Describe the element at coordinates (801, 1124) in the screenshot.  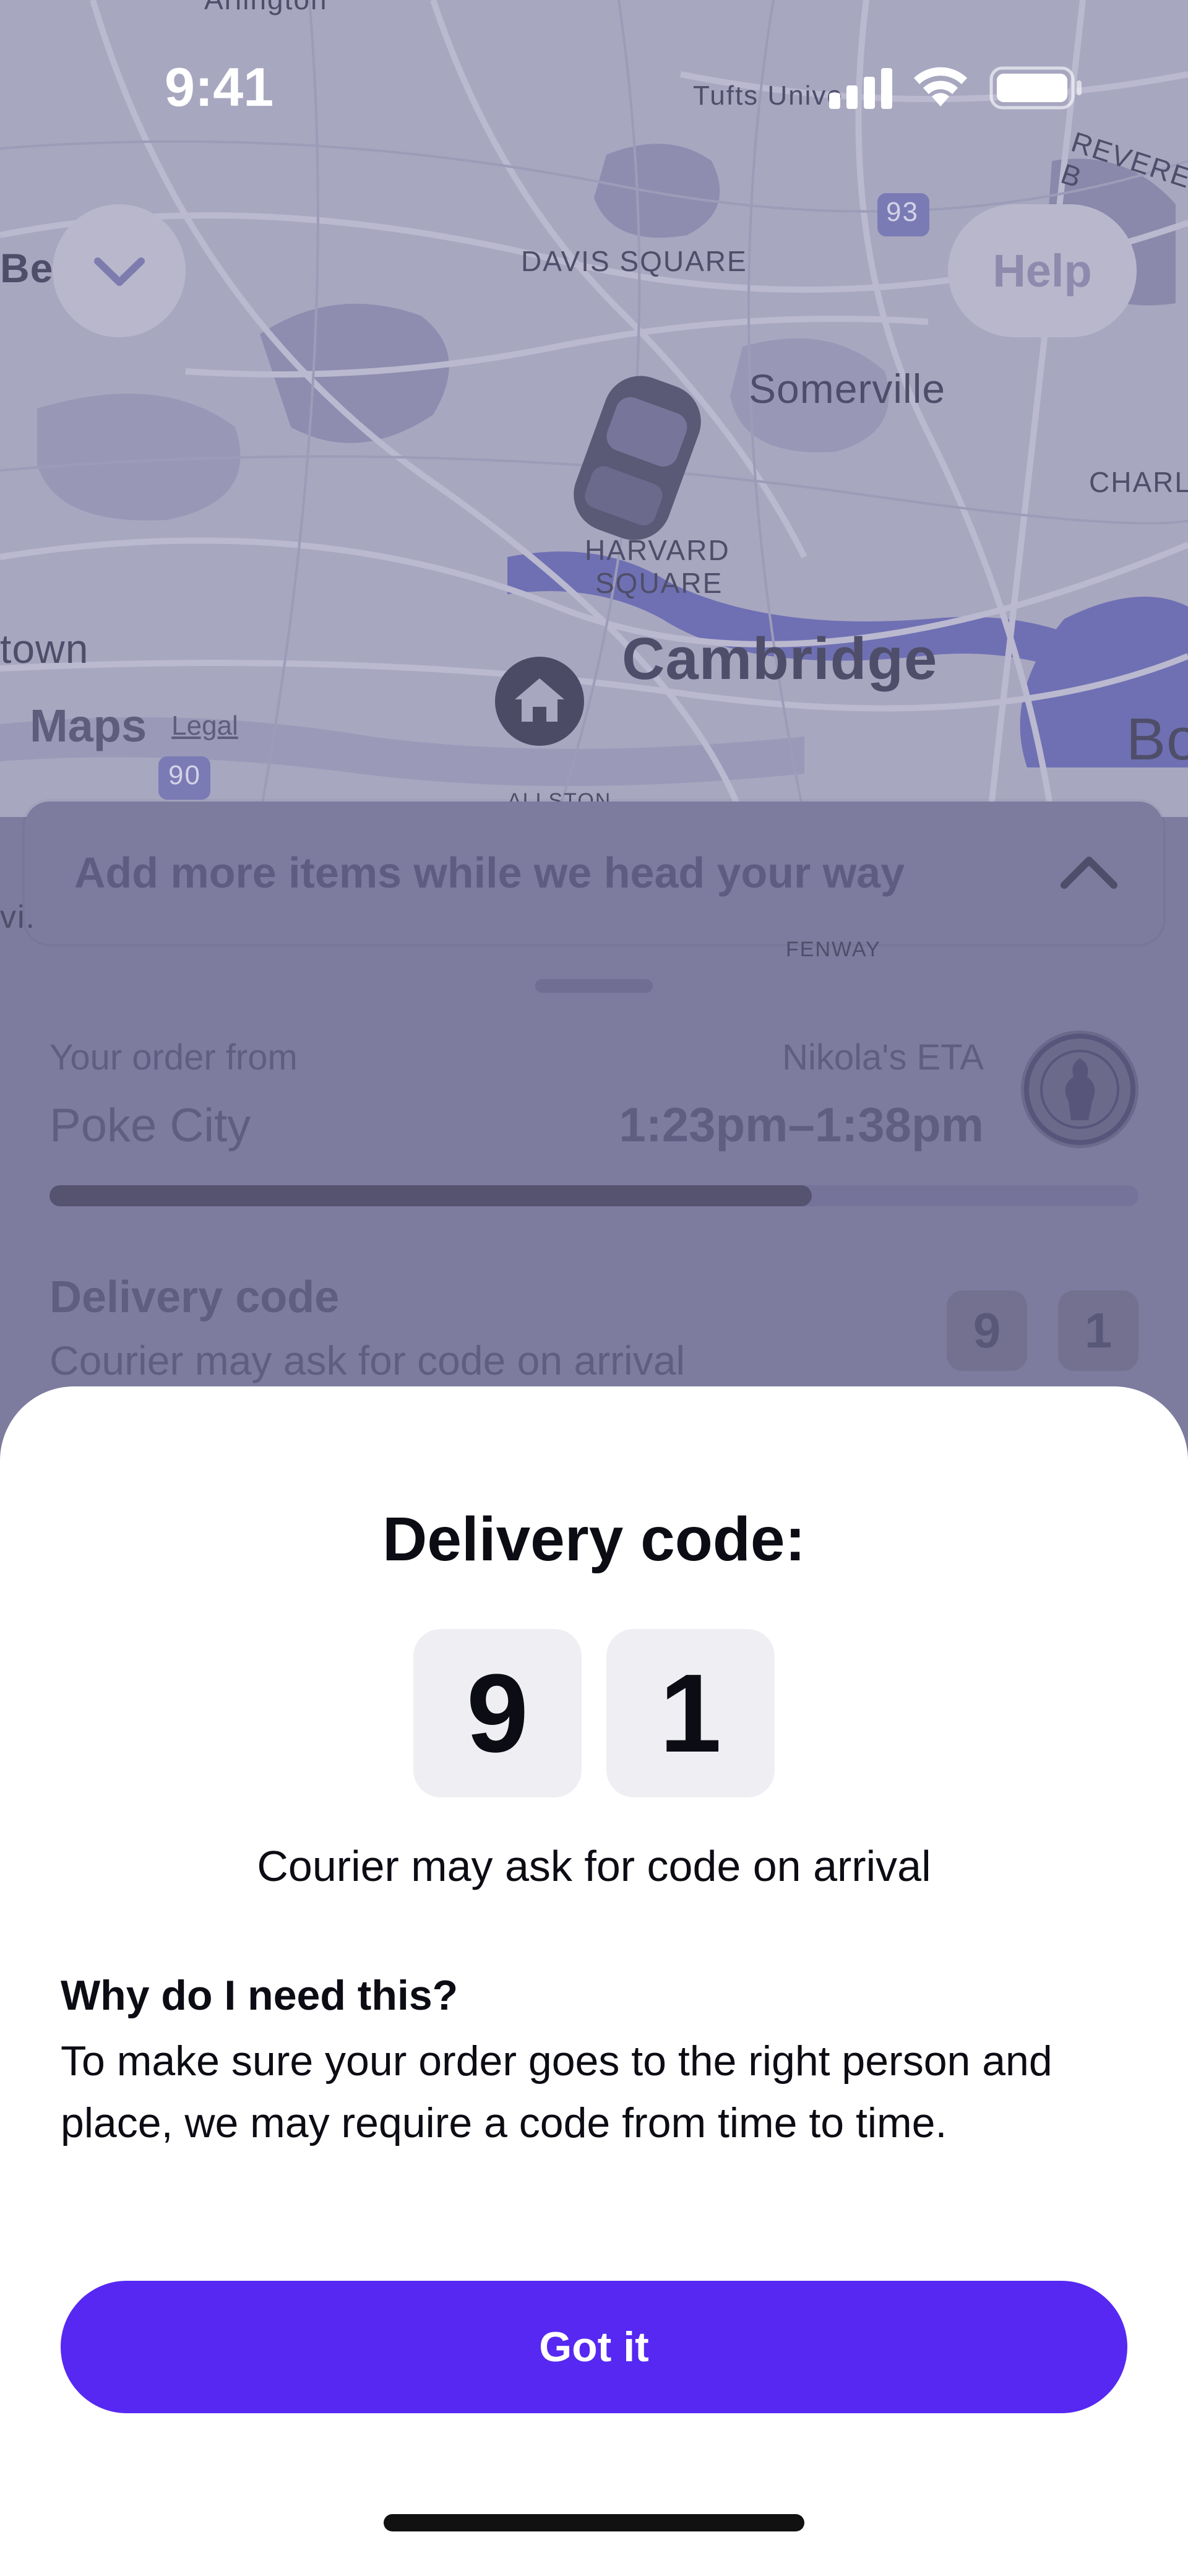
I see `eta-value: 1:23pm–1:38pm` at that location.